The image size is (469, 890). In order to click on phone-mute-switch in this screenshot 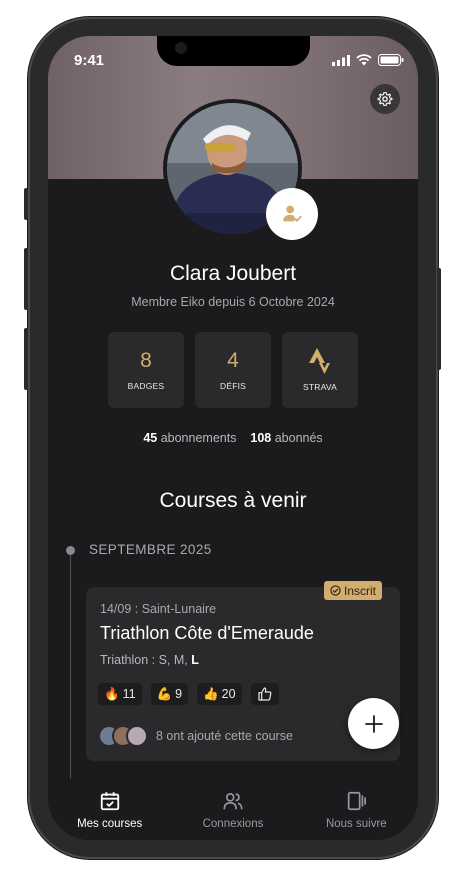, I will do `click(26, 204)`.